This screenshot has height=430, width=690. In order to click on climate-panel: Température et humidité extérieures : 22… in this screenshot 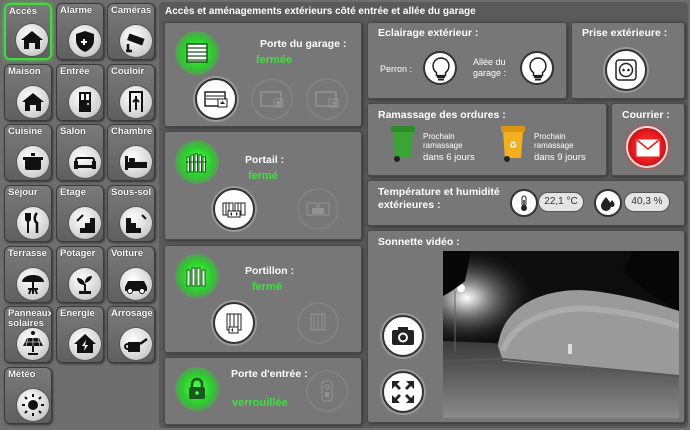, I will do `click(526, 203)`.